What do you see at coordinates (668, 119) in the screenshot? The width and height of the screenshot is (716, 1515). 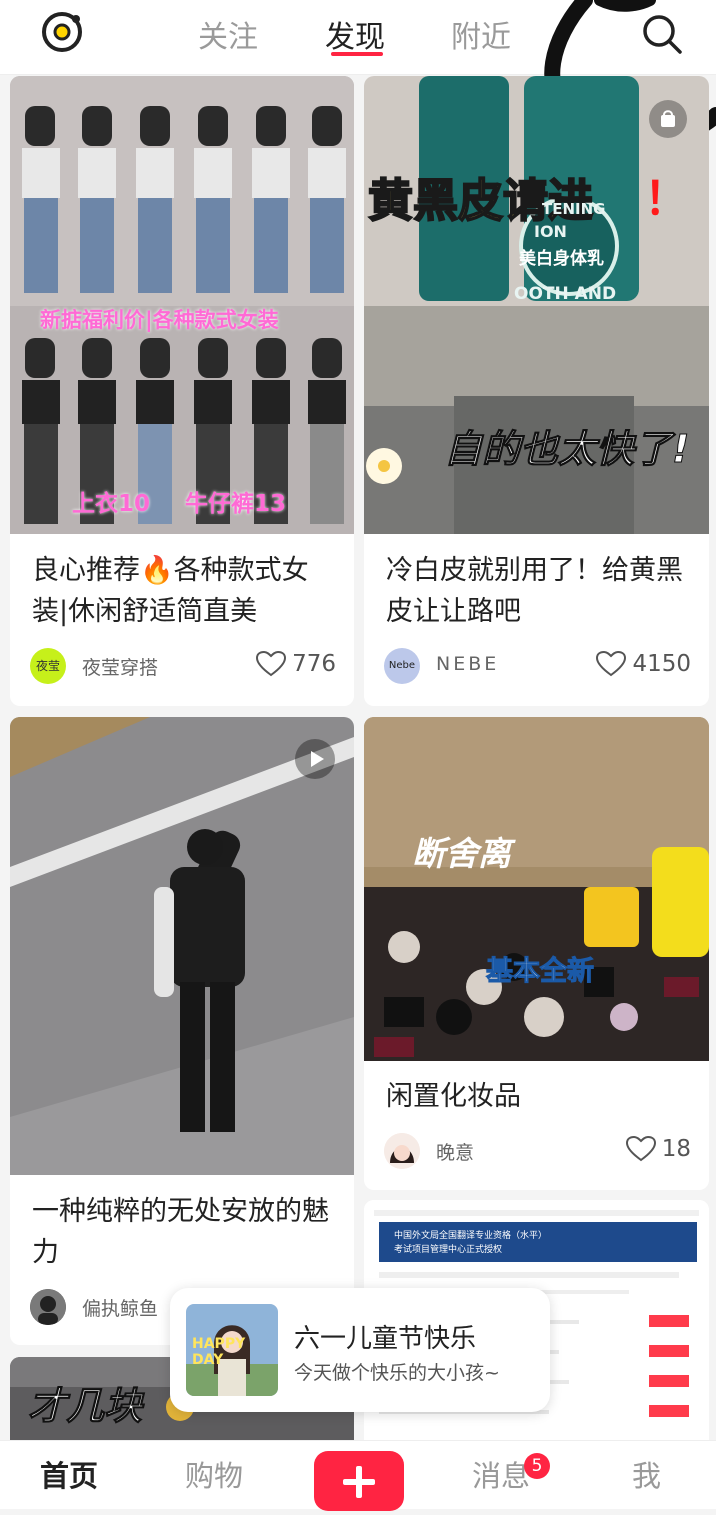 I see `shopping-bag-icon` at bounding box center [668, 119].